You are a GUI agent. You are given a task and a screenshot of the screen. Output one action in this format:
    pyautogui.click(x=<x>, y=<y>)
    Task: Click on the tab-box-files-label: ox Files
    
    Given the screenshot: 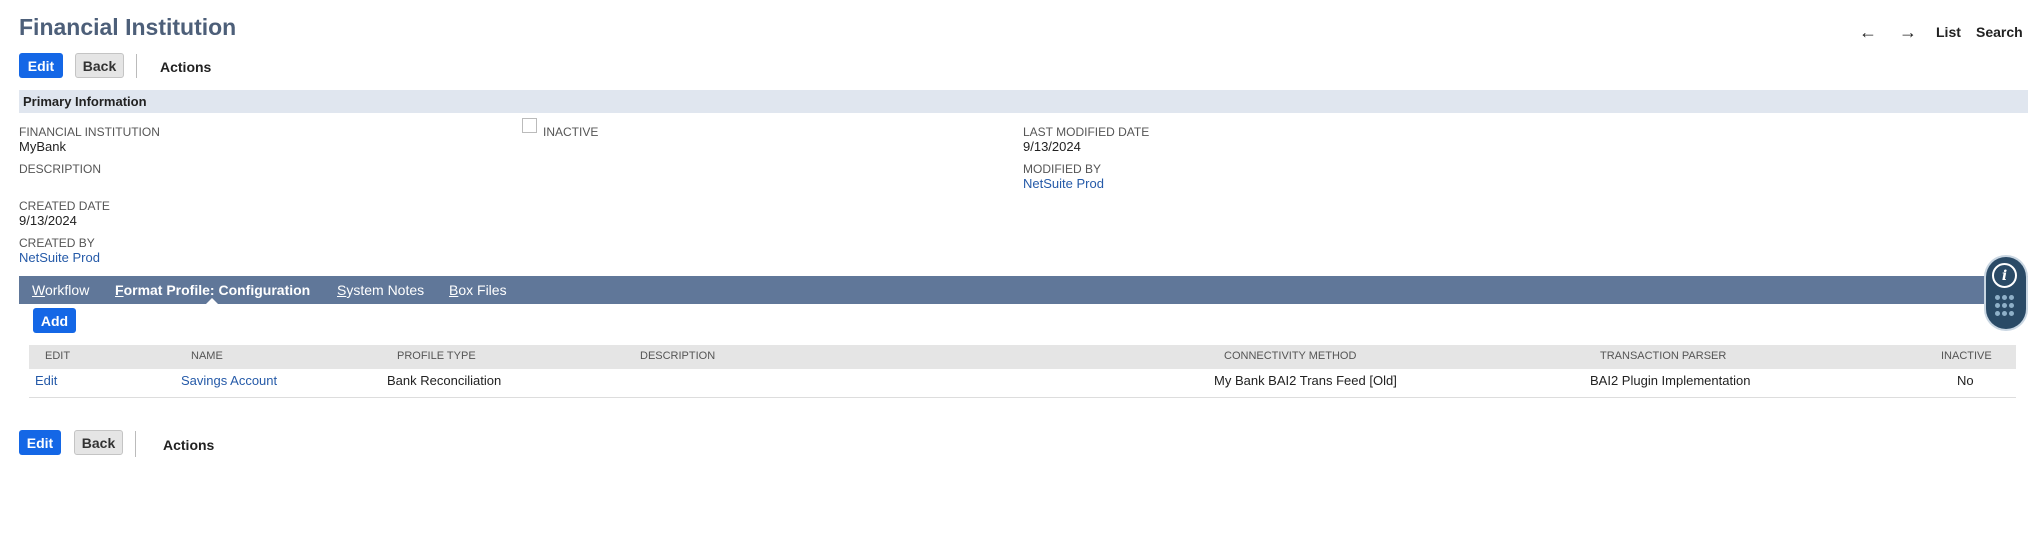 What is the action you would take?
    pyautogui.click(x=482, y=290)
    